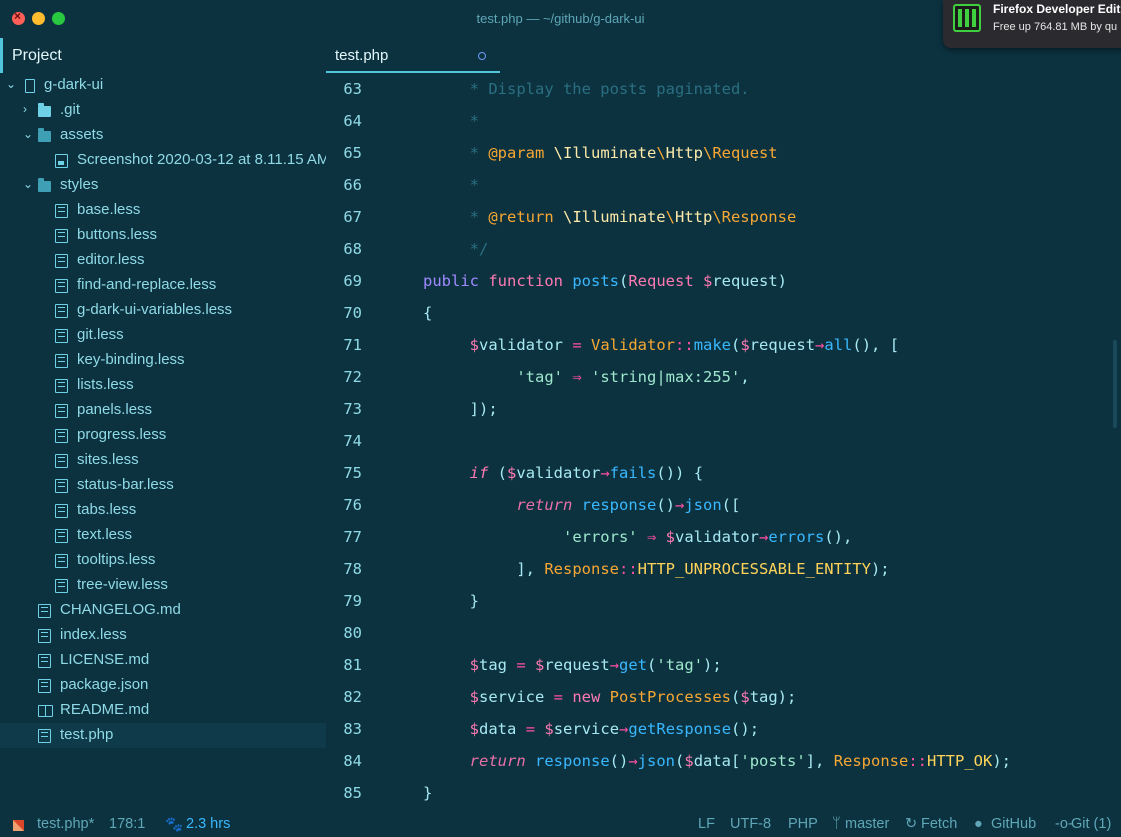 The height and width of the screenshot is (837, 1121). What do you see at coordinates (723, 473) in the screenshot?
I see `code-line: 75 if ($validator→fails()) {` at bounding box center [723, 473].